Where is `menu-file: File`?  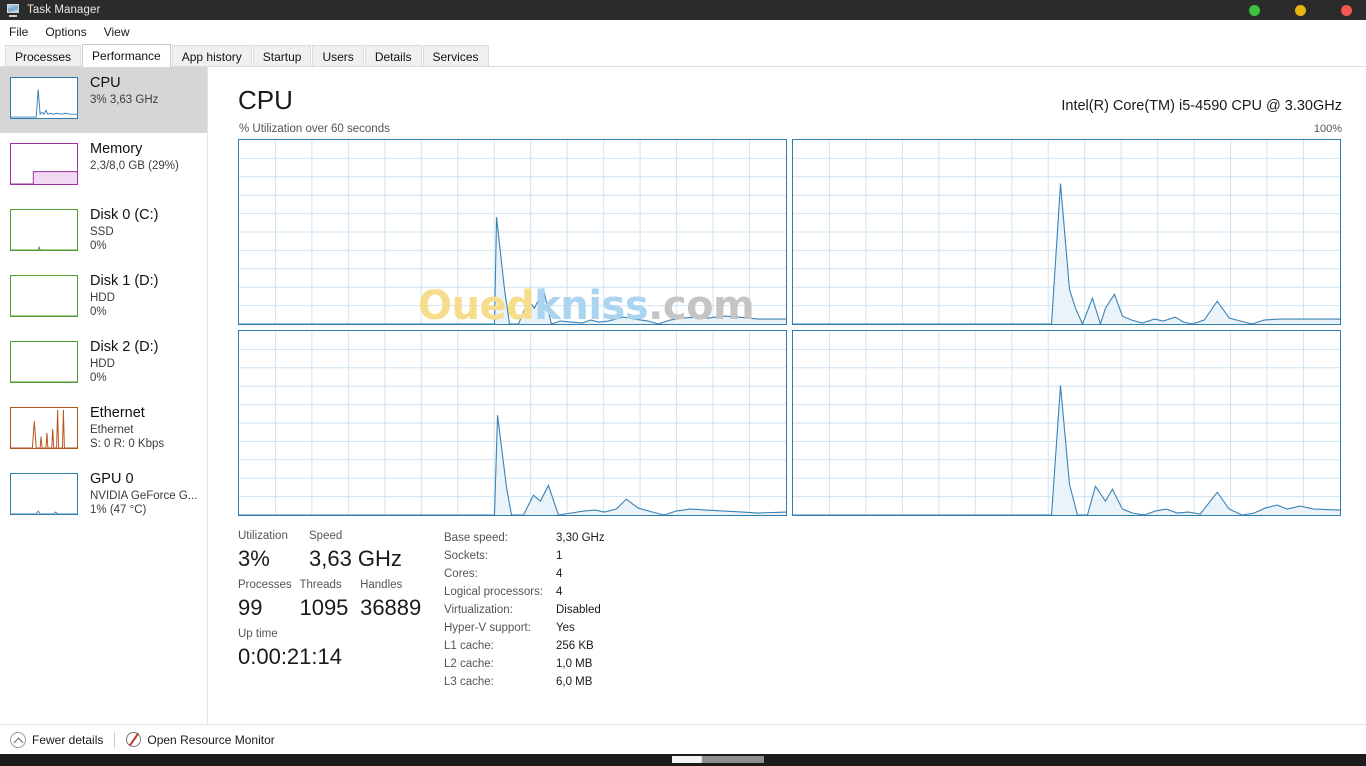
menu-file: File is located at coordinates (23, 32).